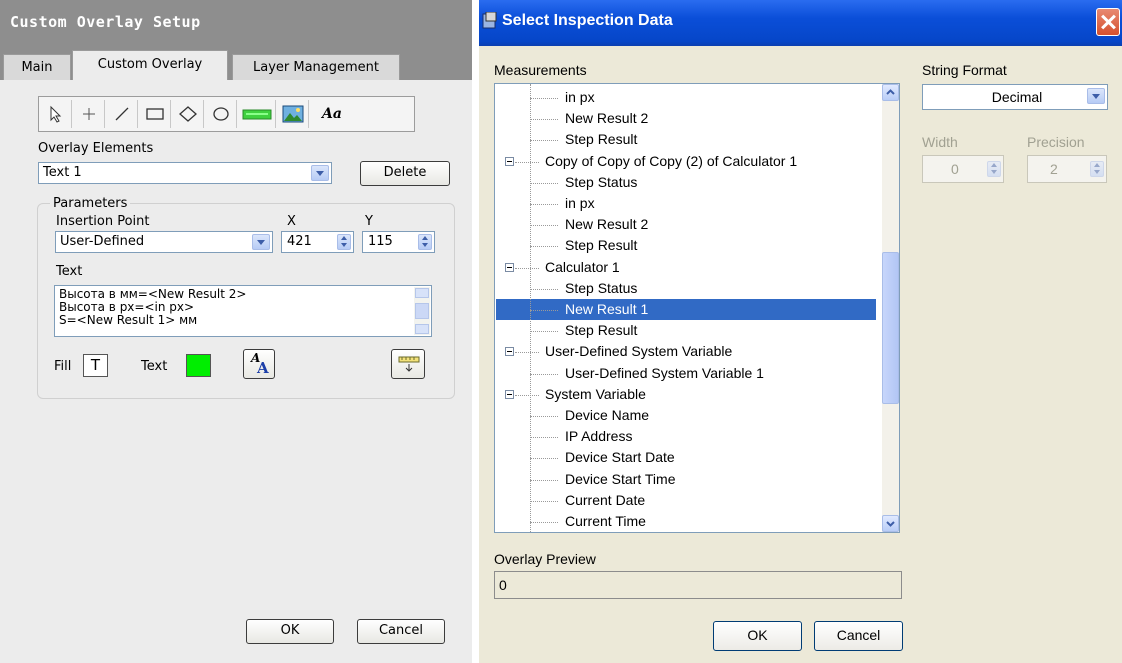 This screenshot has width=1122, height=663. Describe the element at coordinates (90, 203) in the screenshot. I see `parameters-label: Parameters` at that location.